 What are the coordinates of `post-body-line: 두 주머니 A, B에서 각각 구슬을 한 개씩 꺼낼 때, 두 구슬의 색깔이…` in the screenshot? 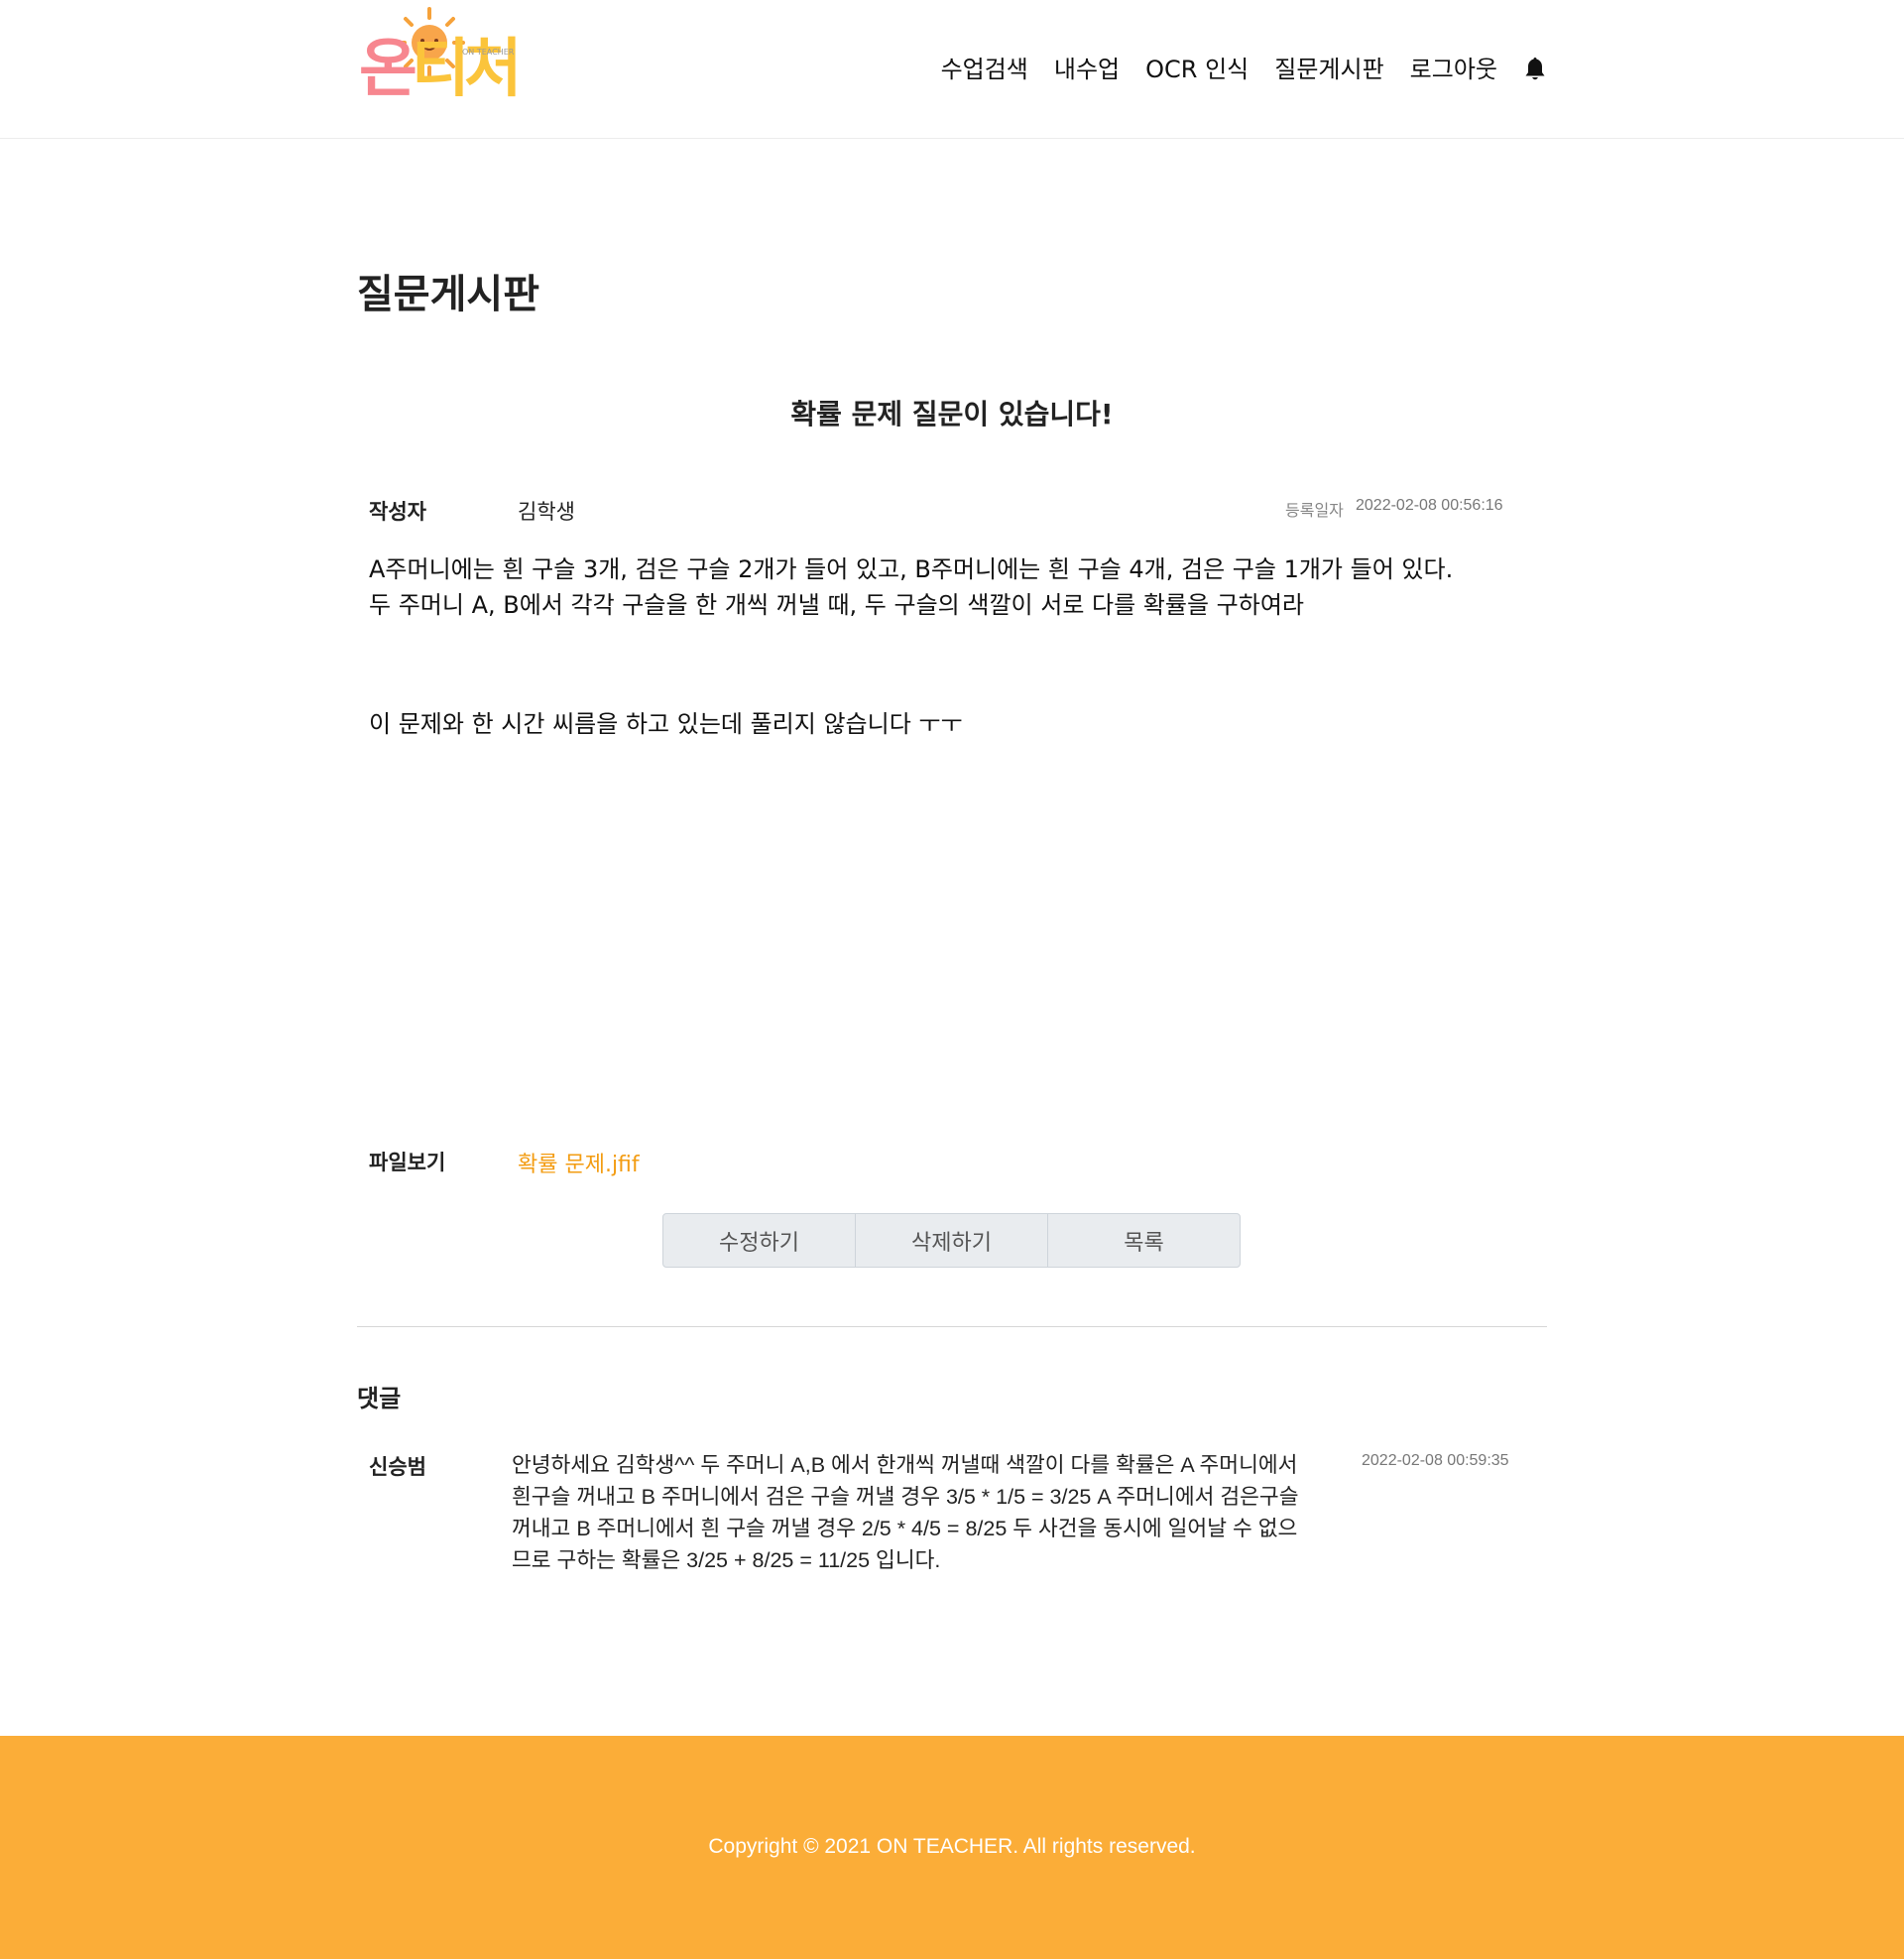 It's located at (837, 605).